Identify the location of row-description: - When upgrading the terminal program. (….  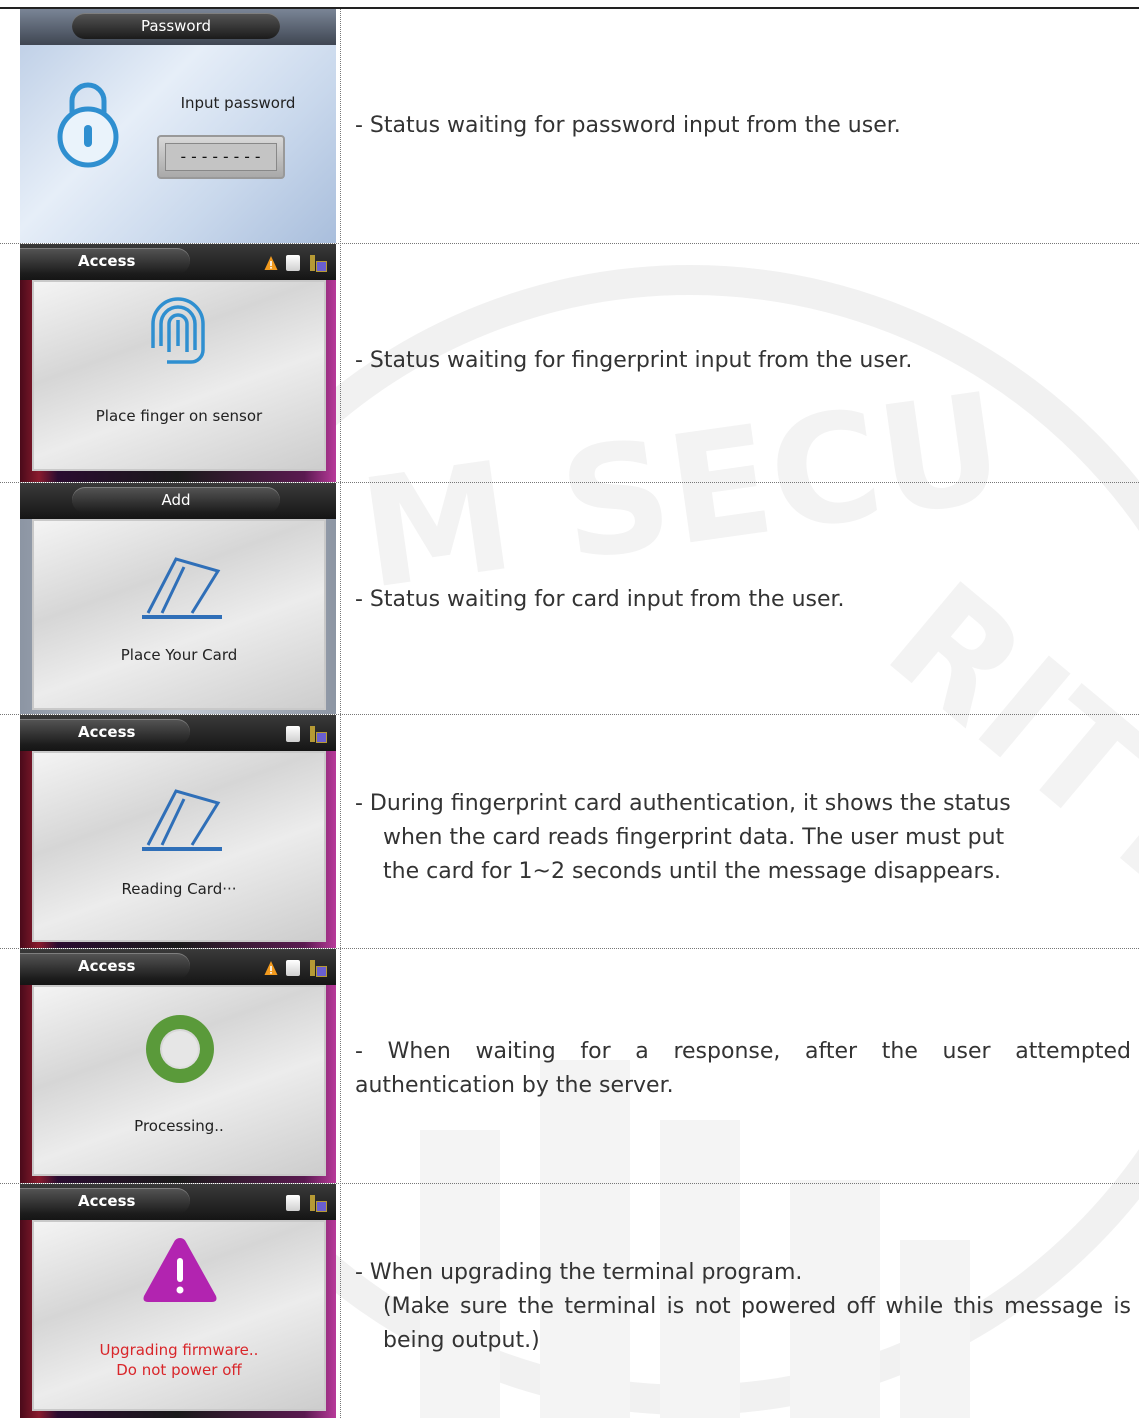
(743, 1307).